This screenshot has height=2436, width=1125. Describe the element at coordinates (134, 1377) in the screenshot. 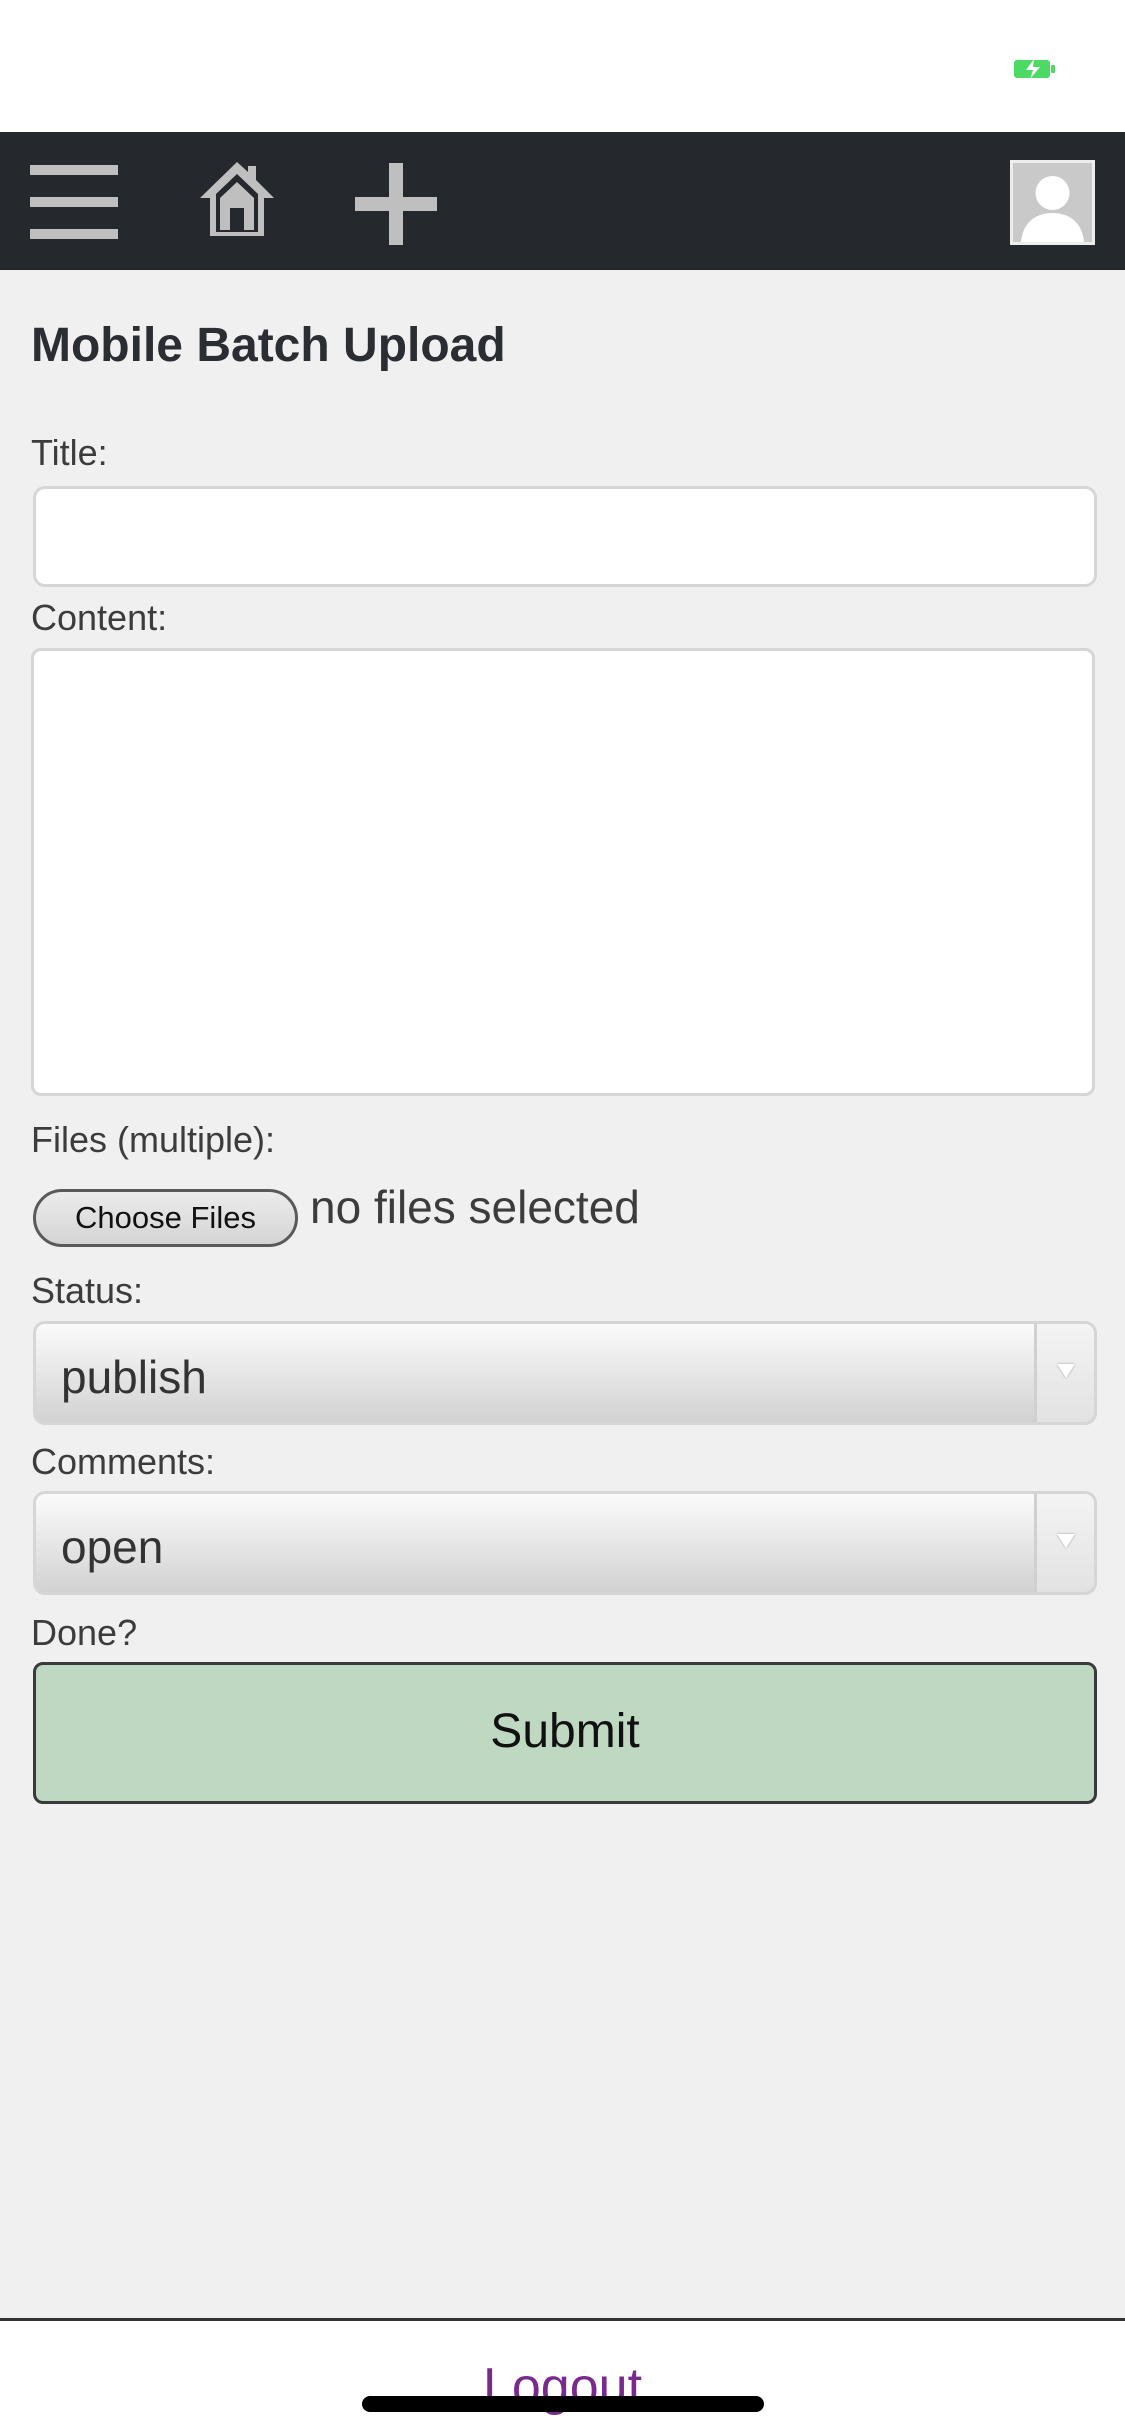

I see `status-select-value: publish` at that location.